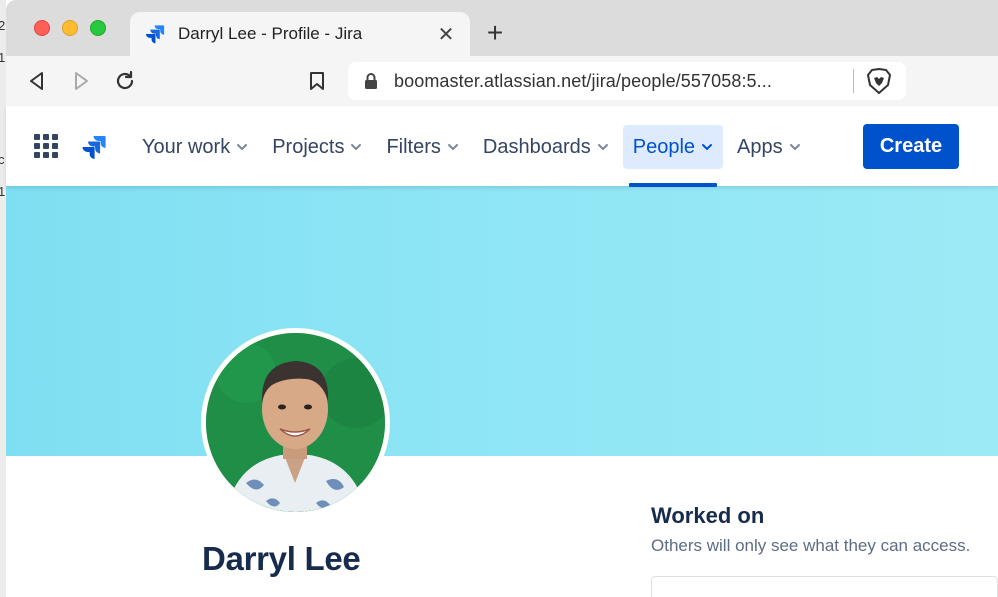  I want to click on jira-logo-icon, so click(94, 147).